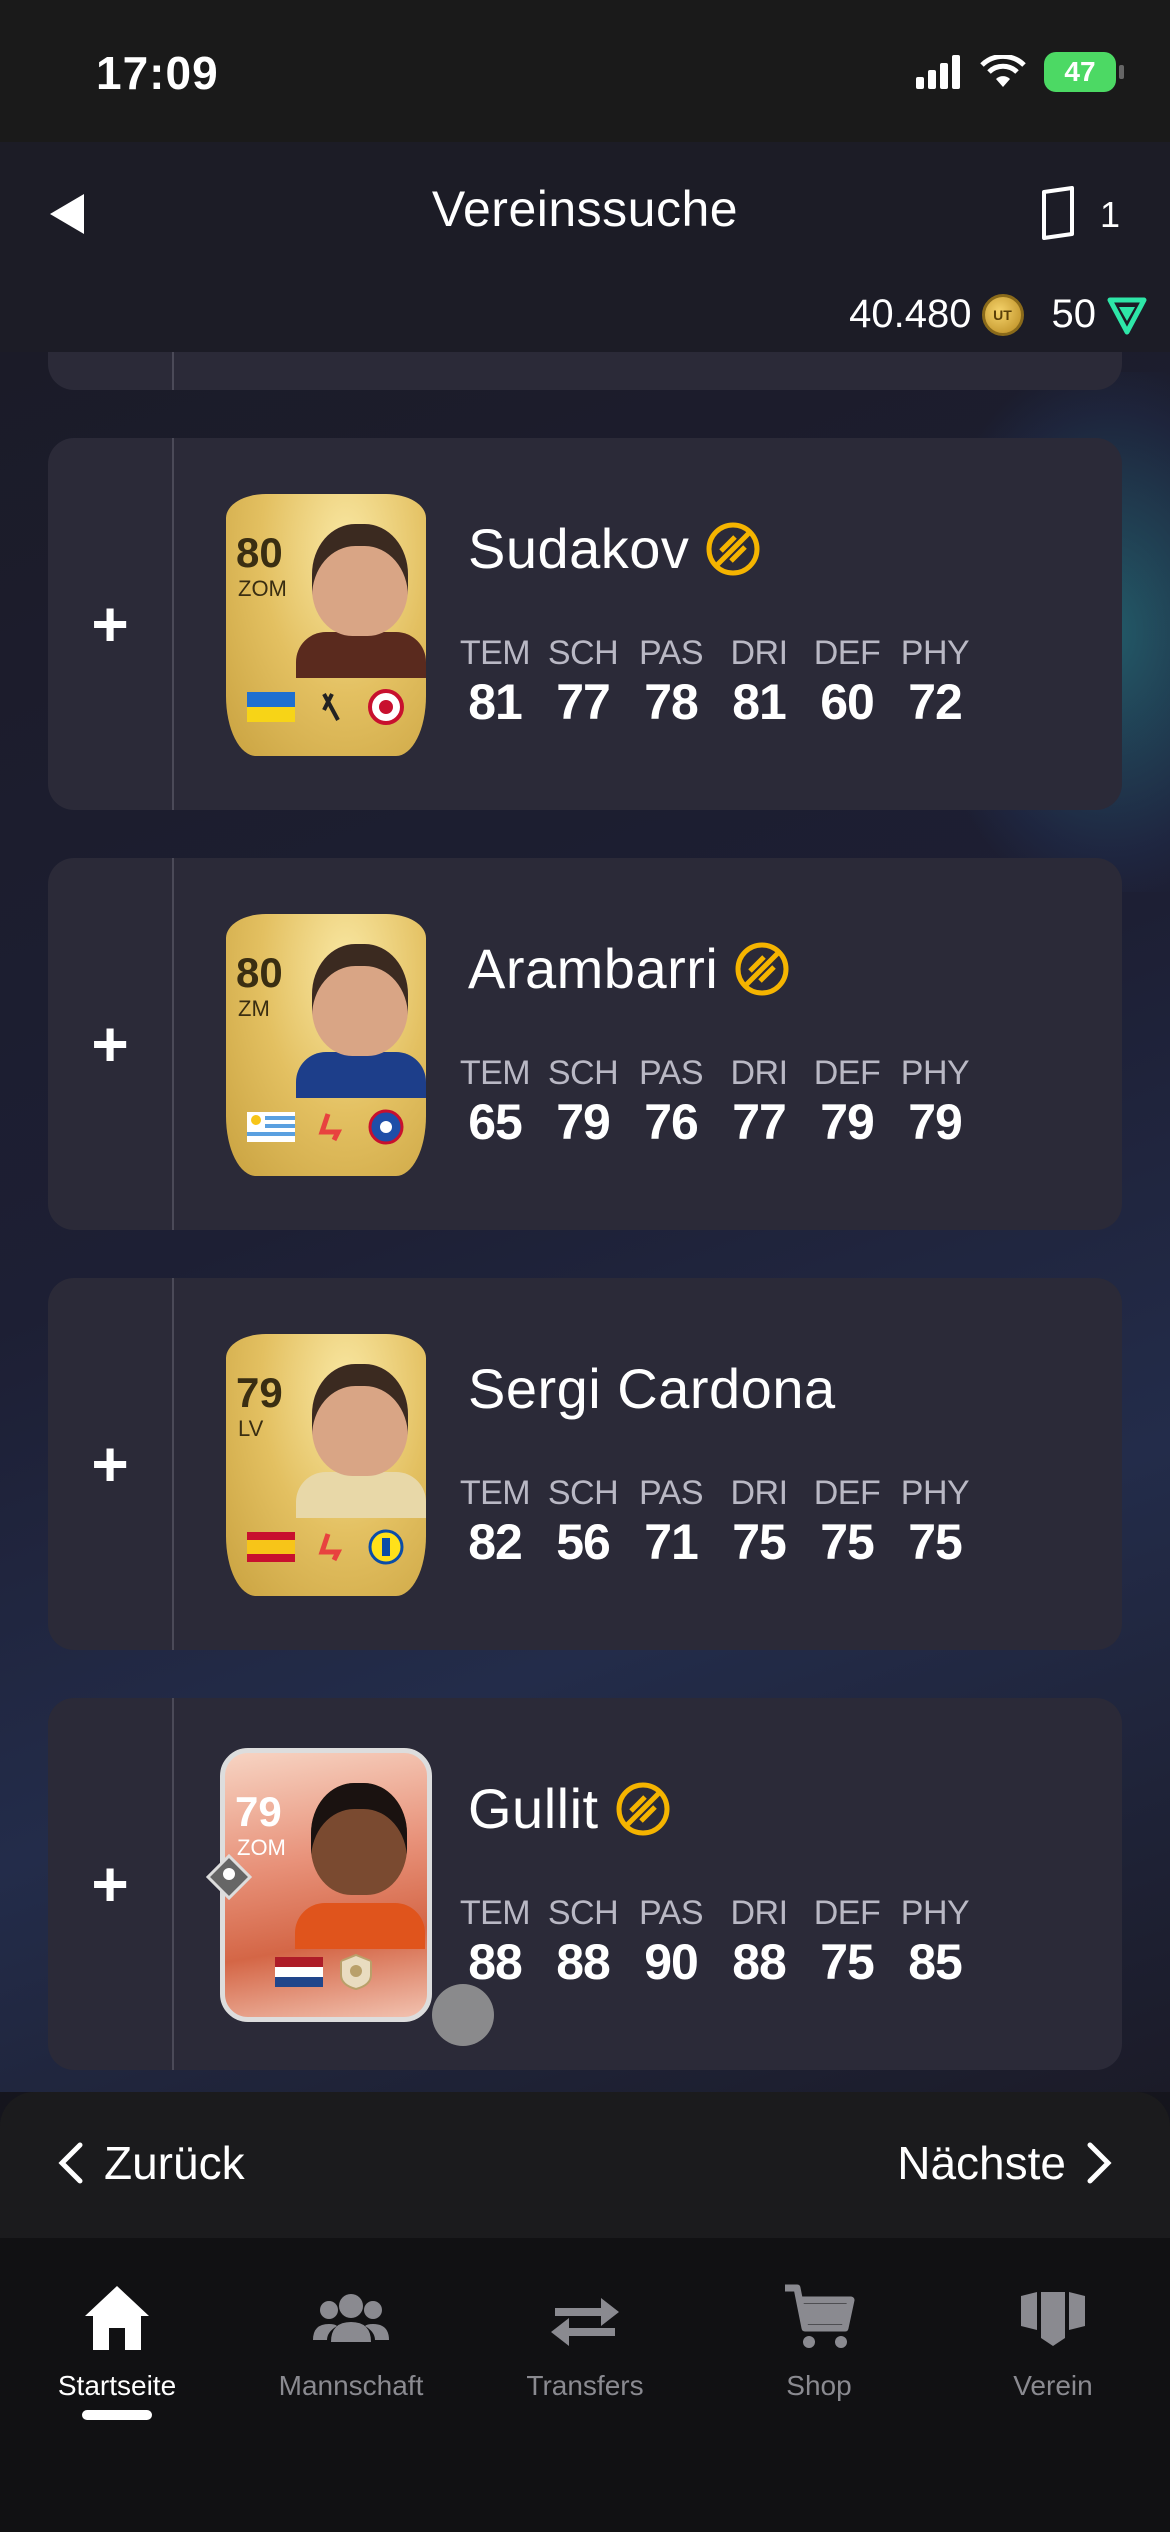 This screenshot has height=2532, width=1170. Describe the element at coordinates (583, 682) in the screenshot. I see `stat-sch: SCH 77` at that location.